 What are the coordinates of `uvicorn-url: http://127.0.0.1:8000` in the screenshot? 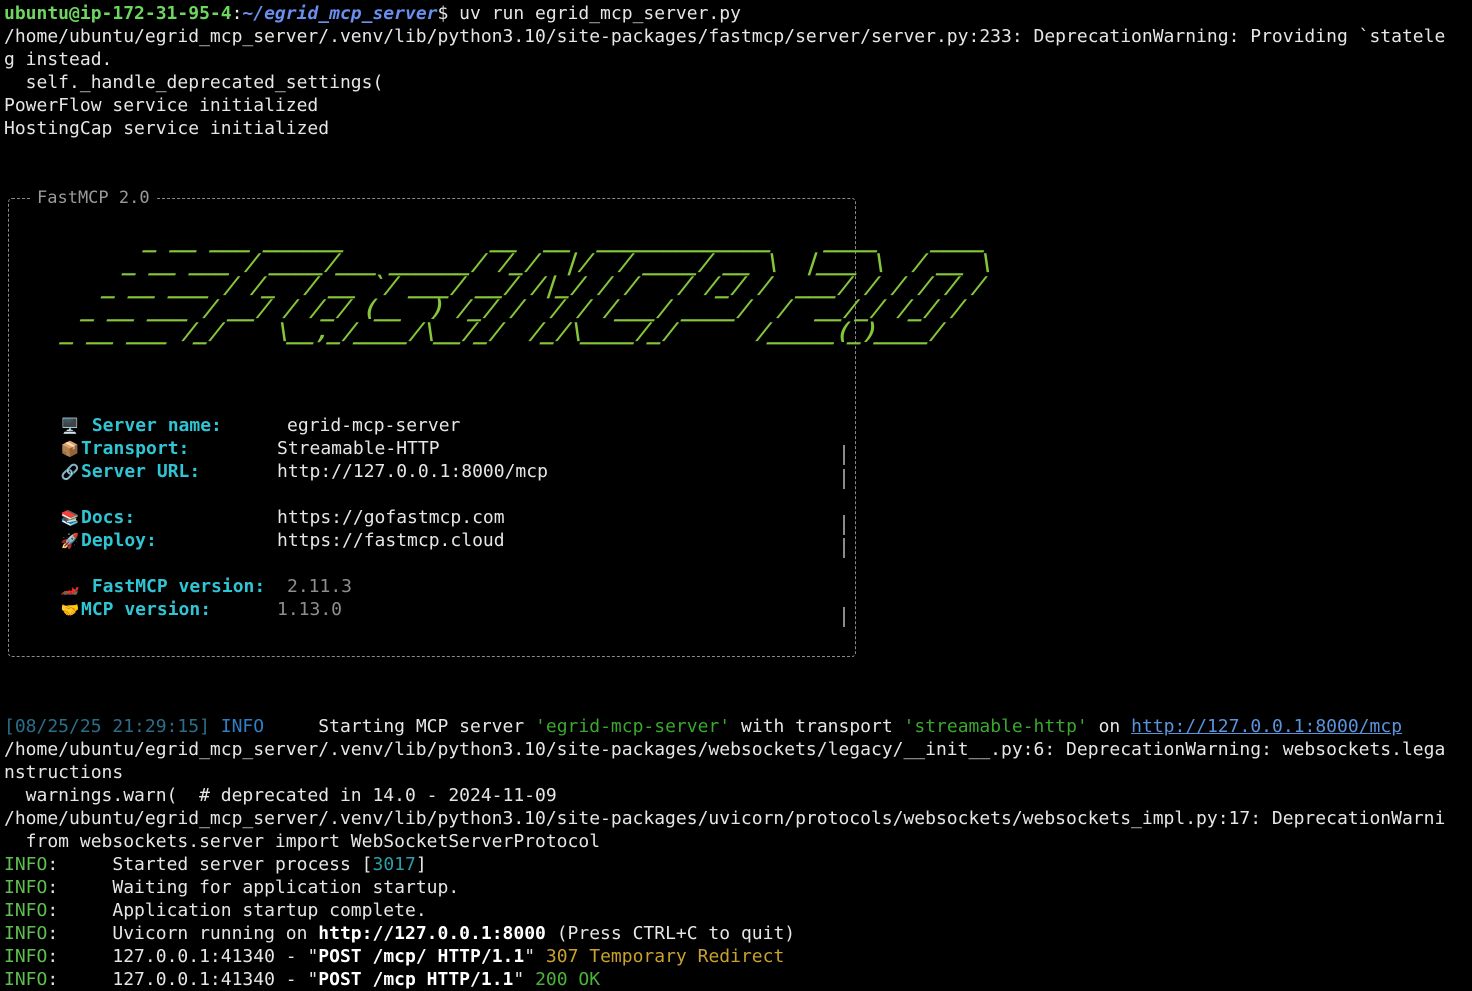 It's located at (432, 933).